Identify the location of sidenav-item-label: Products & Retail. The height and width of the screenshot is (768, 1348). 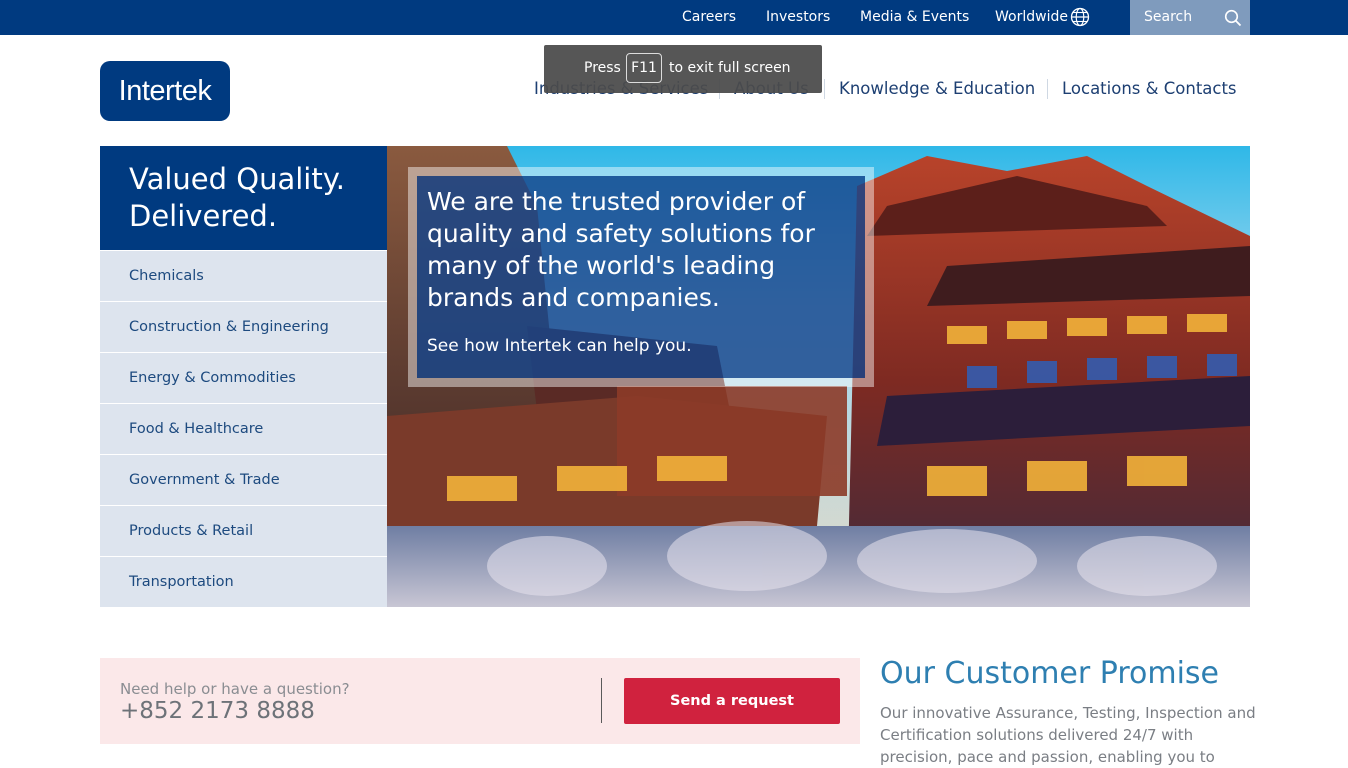
(191, 531).